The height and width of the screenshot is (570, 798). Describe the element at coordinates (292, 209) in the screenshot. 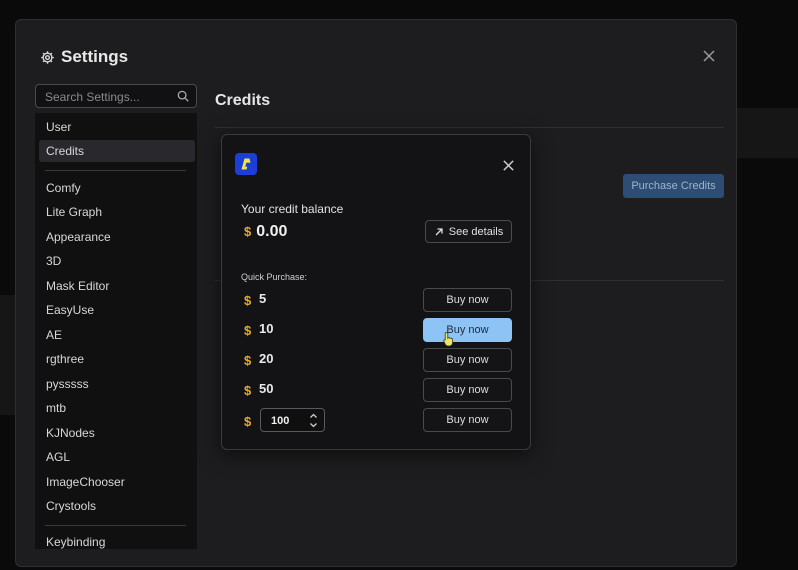

I see `credit-balance-label: Your credit balance` at that location.